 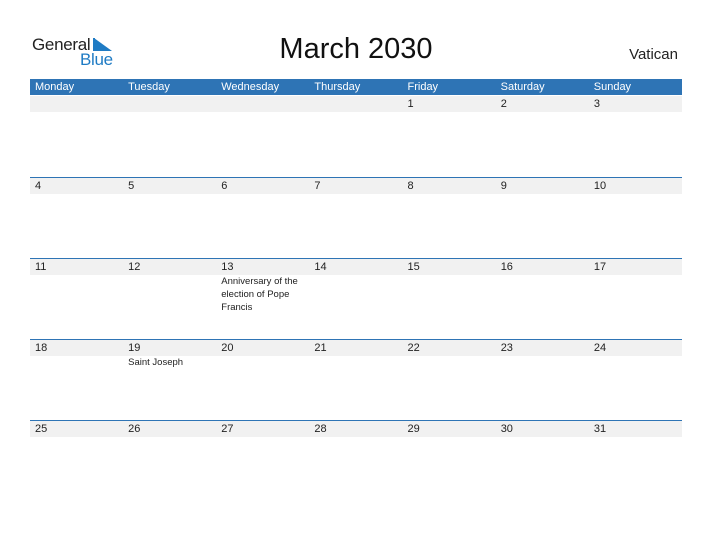 What do you see at coordinates (134, 348) in the screenshot?
I see `day-number: 19` at bounding box center [134, 348].